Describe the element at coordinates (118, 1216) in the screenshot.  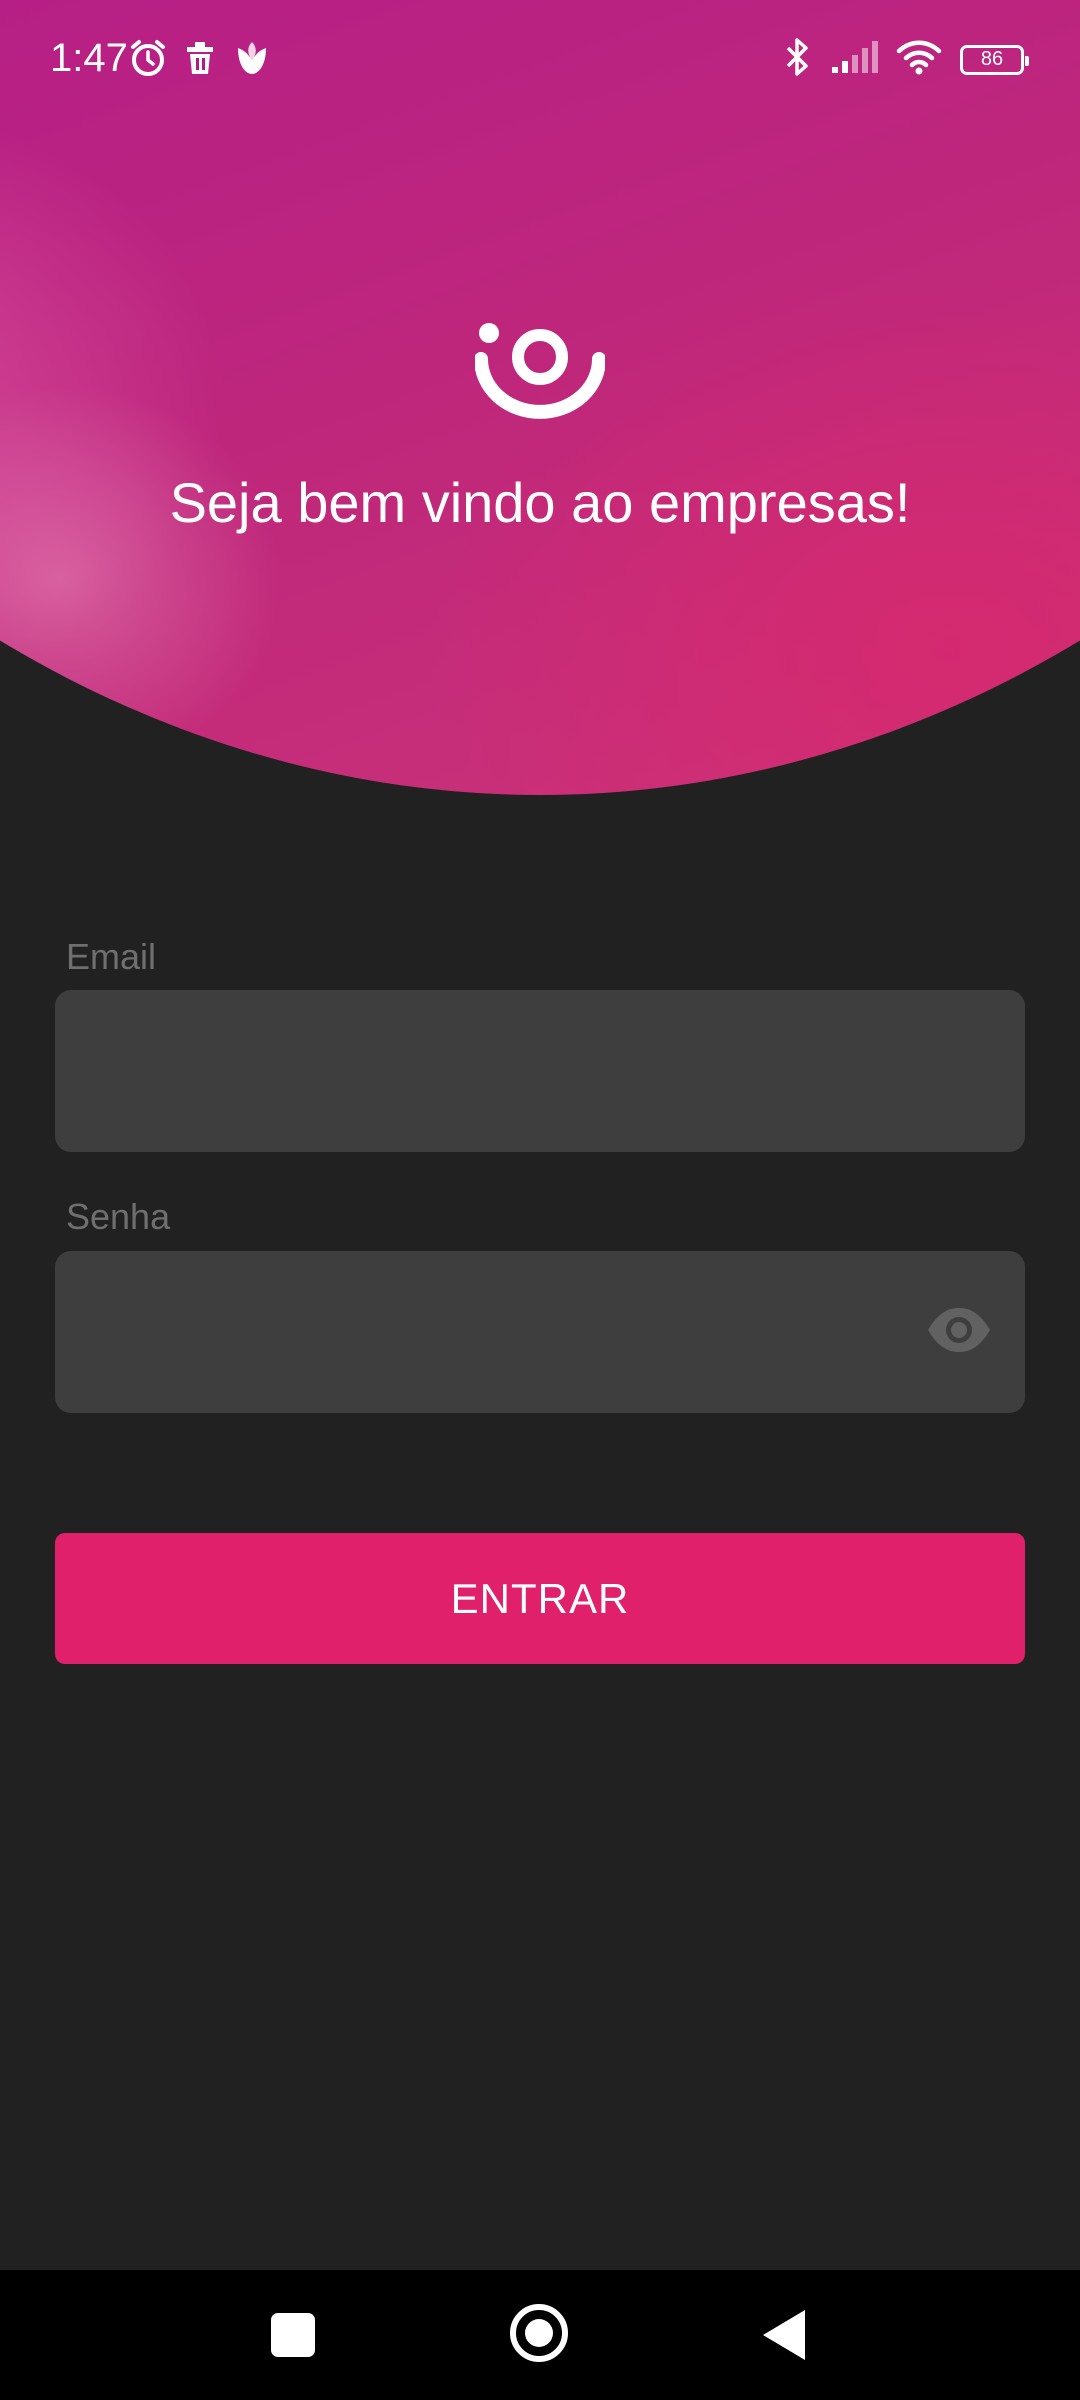
I see `password-label: Senha` at that location.